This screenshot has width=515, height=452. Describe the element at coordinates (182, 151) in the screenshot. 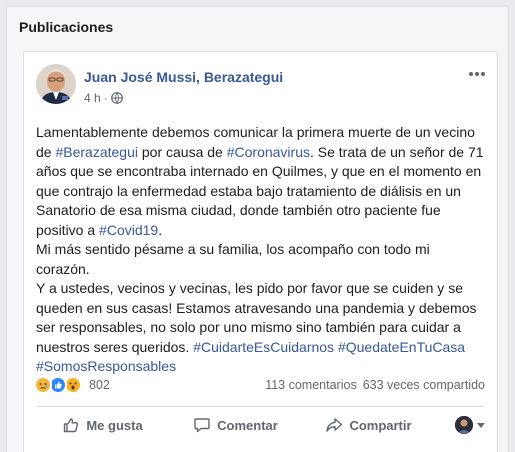

I see `text-segment: por causa de` at that location.